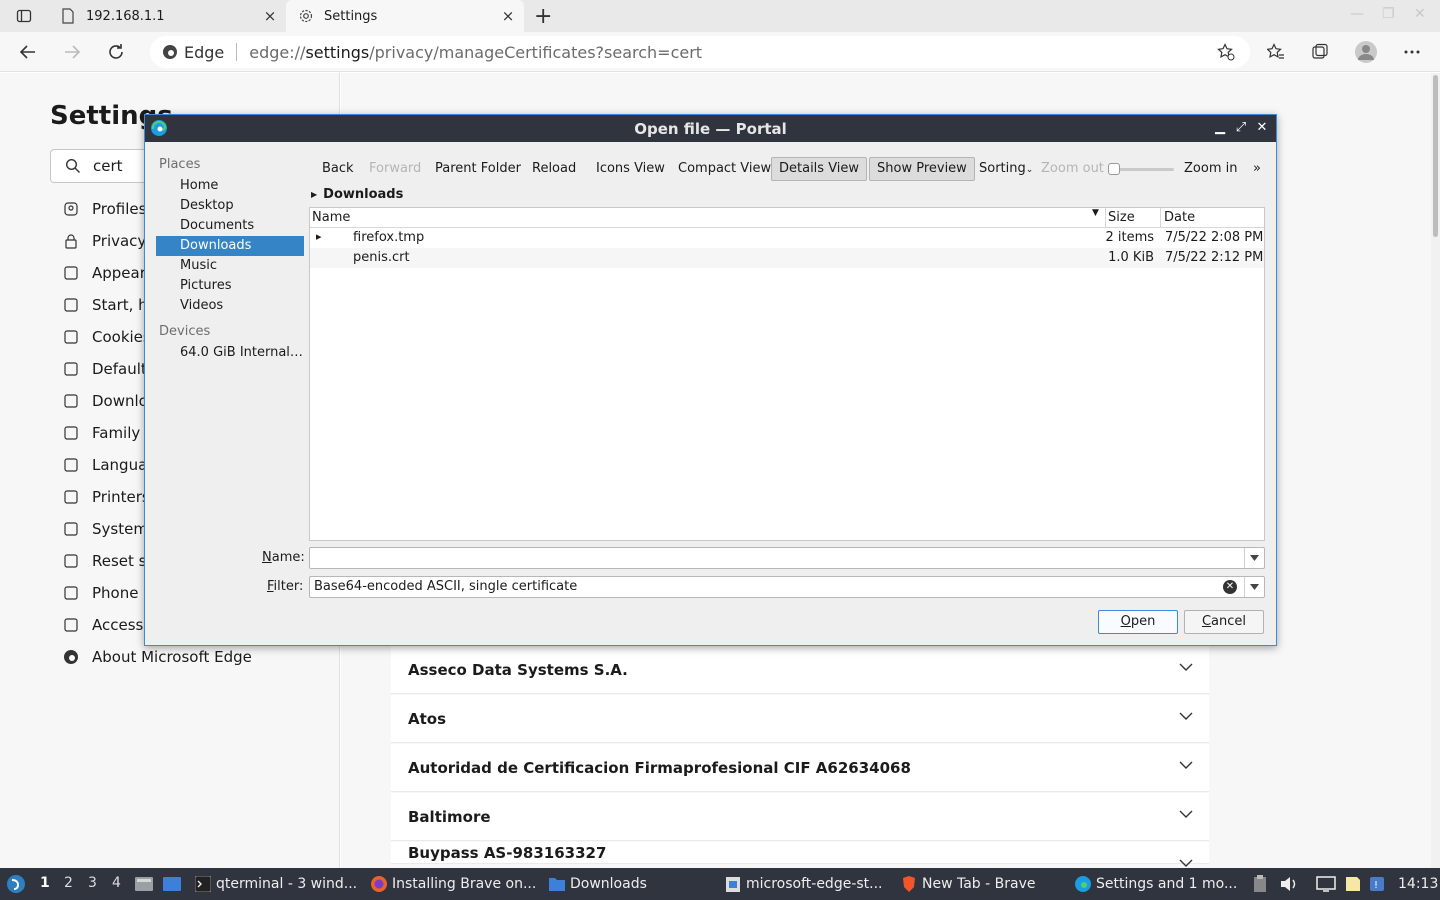 The width and height of the screenshot is (1440, 900). Describe the element at coordinates (331, 217) in the screenshot. I see `column-name: Name` at that location.